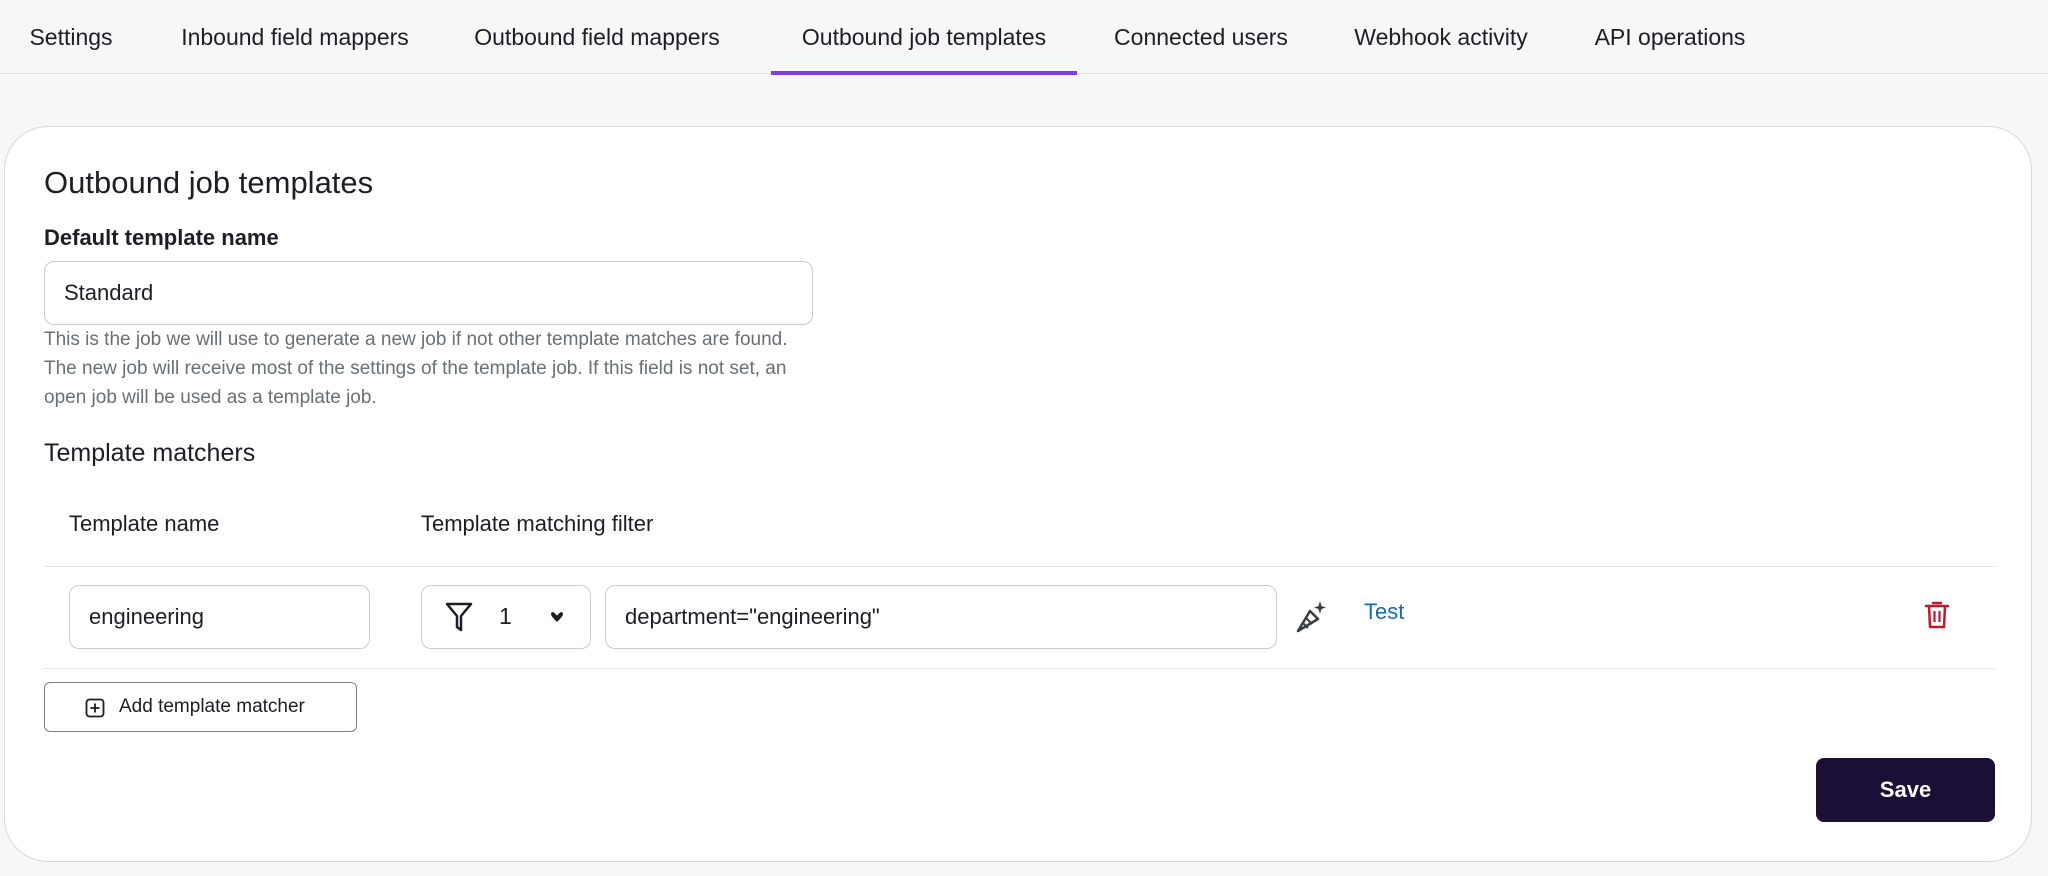 The image size is (2048, 876). What do you see at coordinates (150, 453) in the screenshot?
I see `template-matchers-title: Template matchers` at bounding box center [150, 453].